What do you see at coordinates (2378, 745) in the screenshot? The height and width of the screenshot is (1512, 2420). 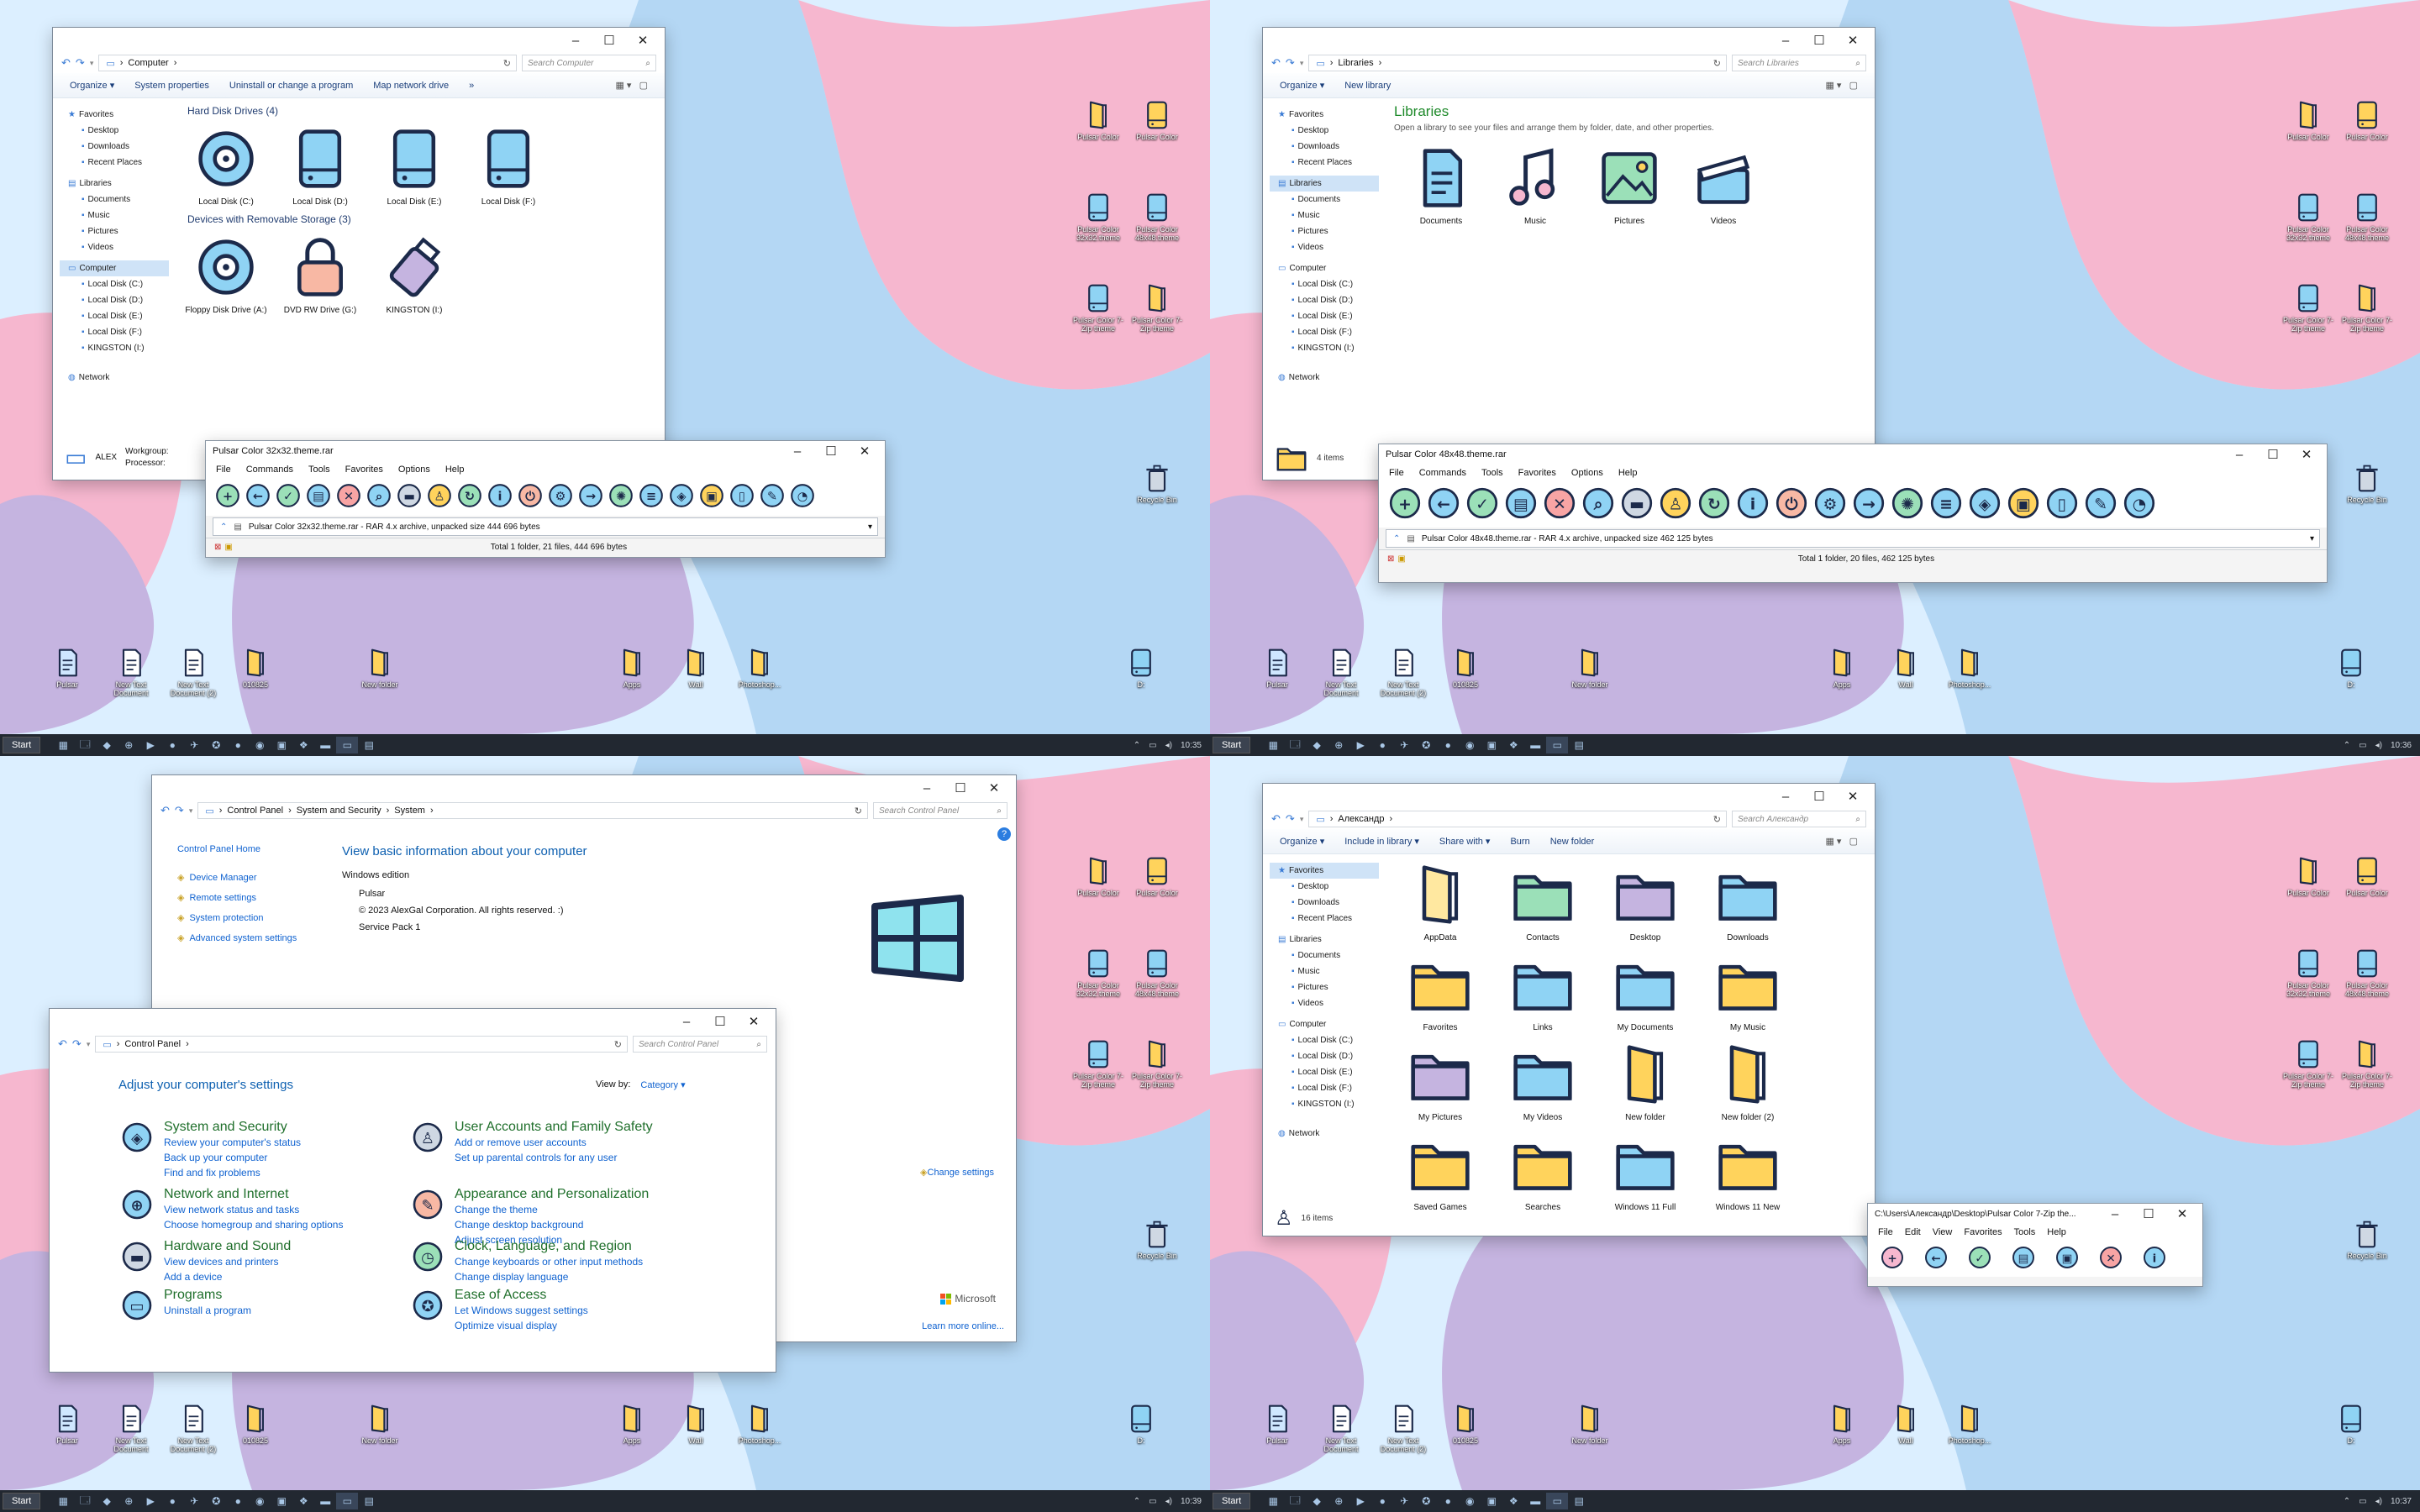 I see `volume-icon: ◂)` at bounding box center [2378, 745].